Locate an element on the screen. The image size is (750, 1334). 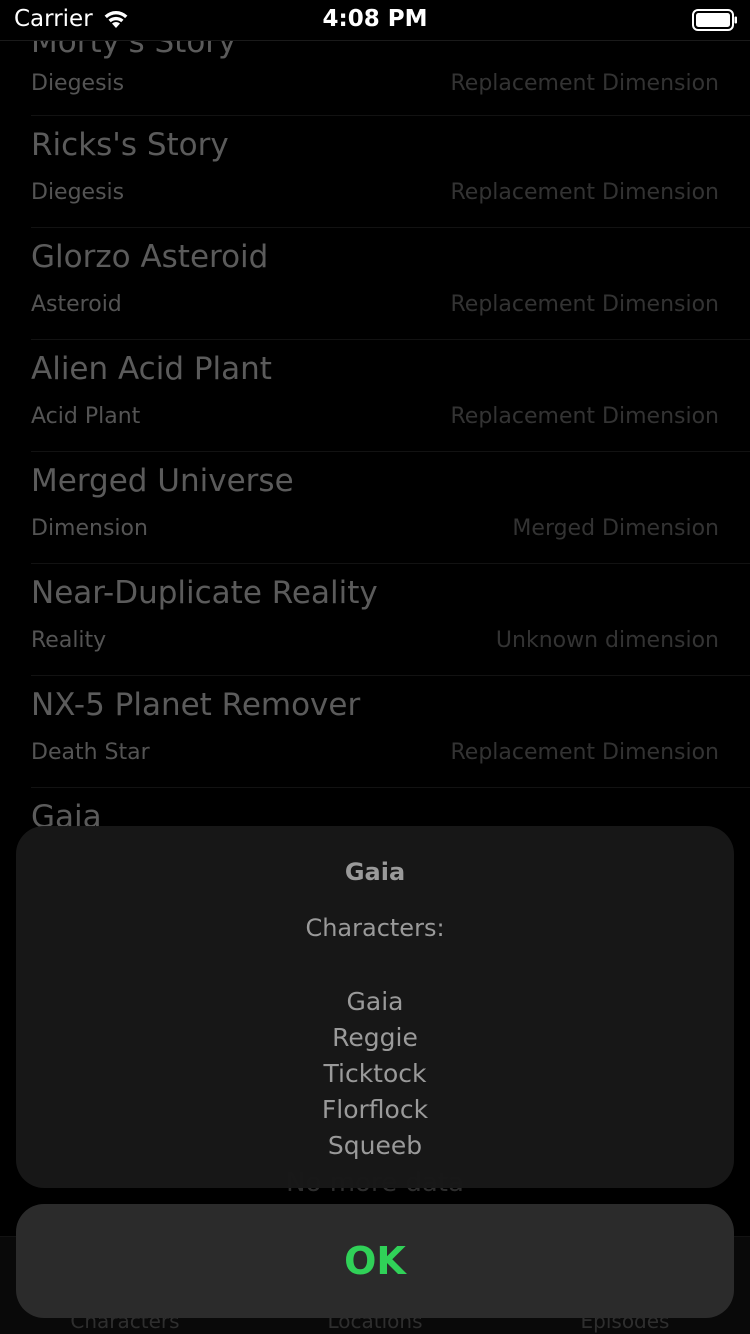
alert-characters-label: Characters: is located at coordinates (375, 928).